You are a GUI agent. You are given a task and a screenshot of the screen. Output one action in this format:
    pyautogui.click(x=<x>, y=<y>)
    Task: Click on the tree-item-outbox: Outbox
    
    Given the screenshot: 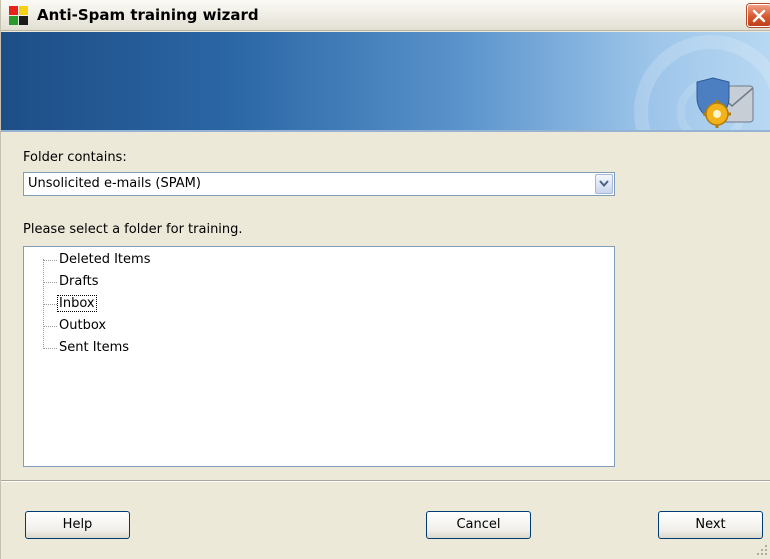 What is the action you would take?
    pyautogui.click(x=143, y=325)
    